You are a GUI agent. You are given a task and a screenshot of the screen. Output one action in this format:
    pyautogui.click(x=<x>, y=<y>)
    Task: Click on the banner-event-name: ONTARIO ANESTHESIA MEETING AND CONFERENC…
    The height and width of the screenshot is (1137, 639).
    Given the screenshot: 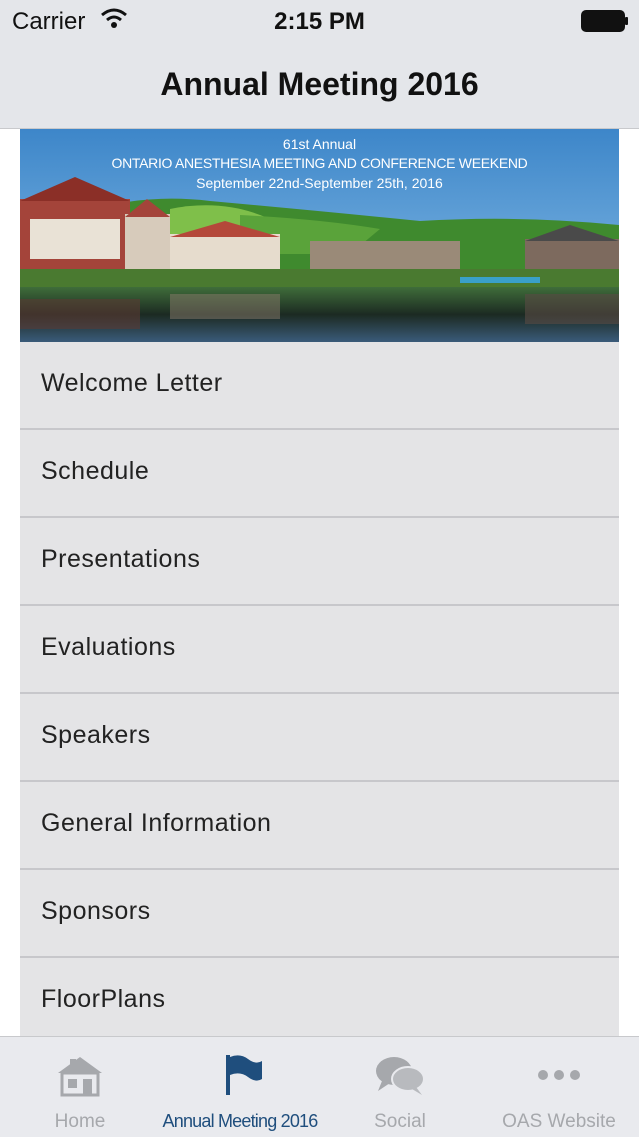 What is the action you would take?
    pyautogui.click(x=319, y=163)
    